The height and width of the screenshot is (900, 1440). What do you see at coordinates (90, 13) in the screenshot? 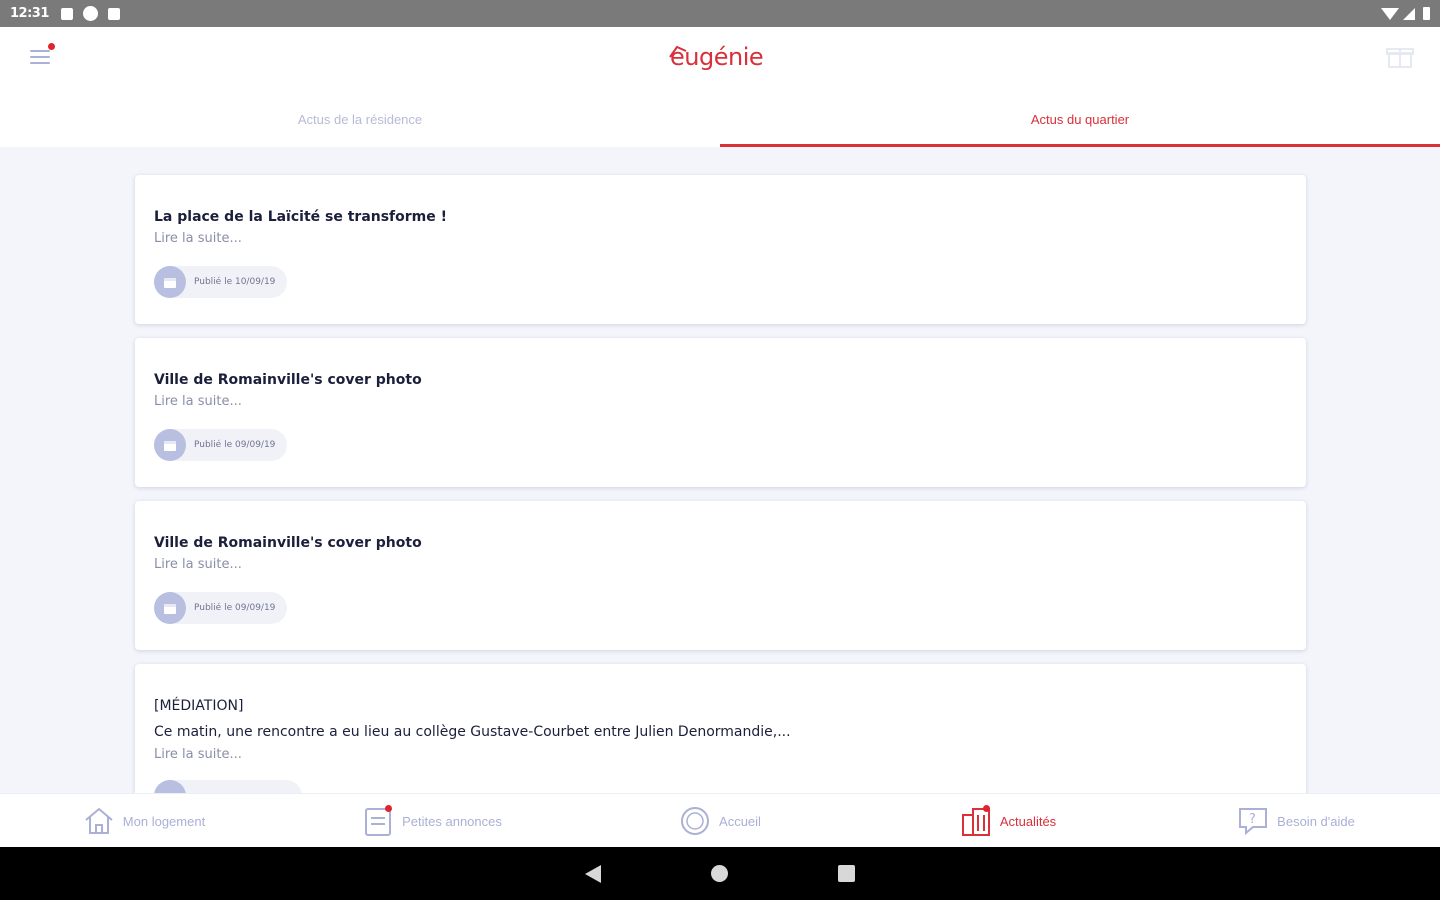
I see `app-notification-icon` at bounding box center [90, 13].